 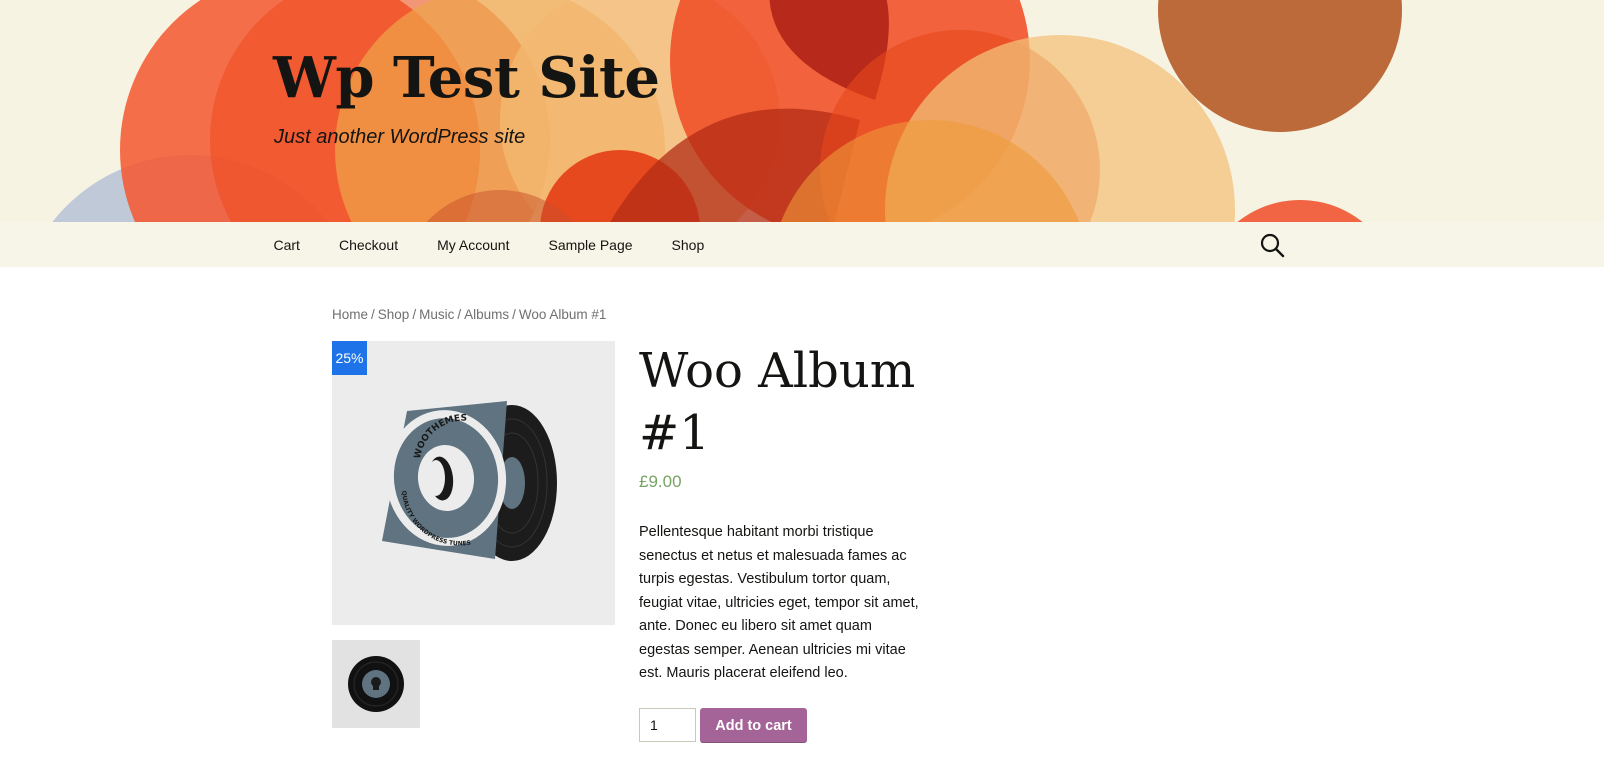 What do you see at coordinates (1272, 245) in the screenshot?
I see `search-icon` at bounding box center [1272, 245].